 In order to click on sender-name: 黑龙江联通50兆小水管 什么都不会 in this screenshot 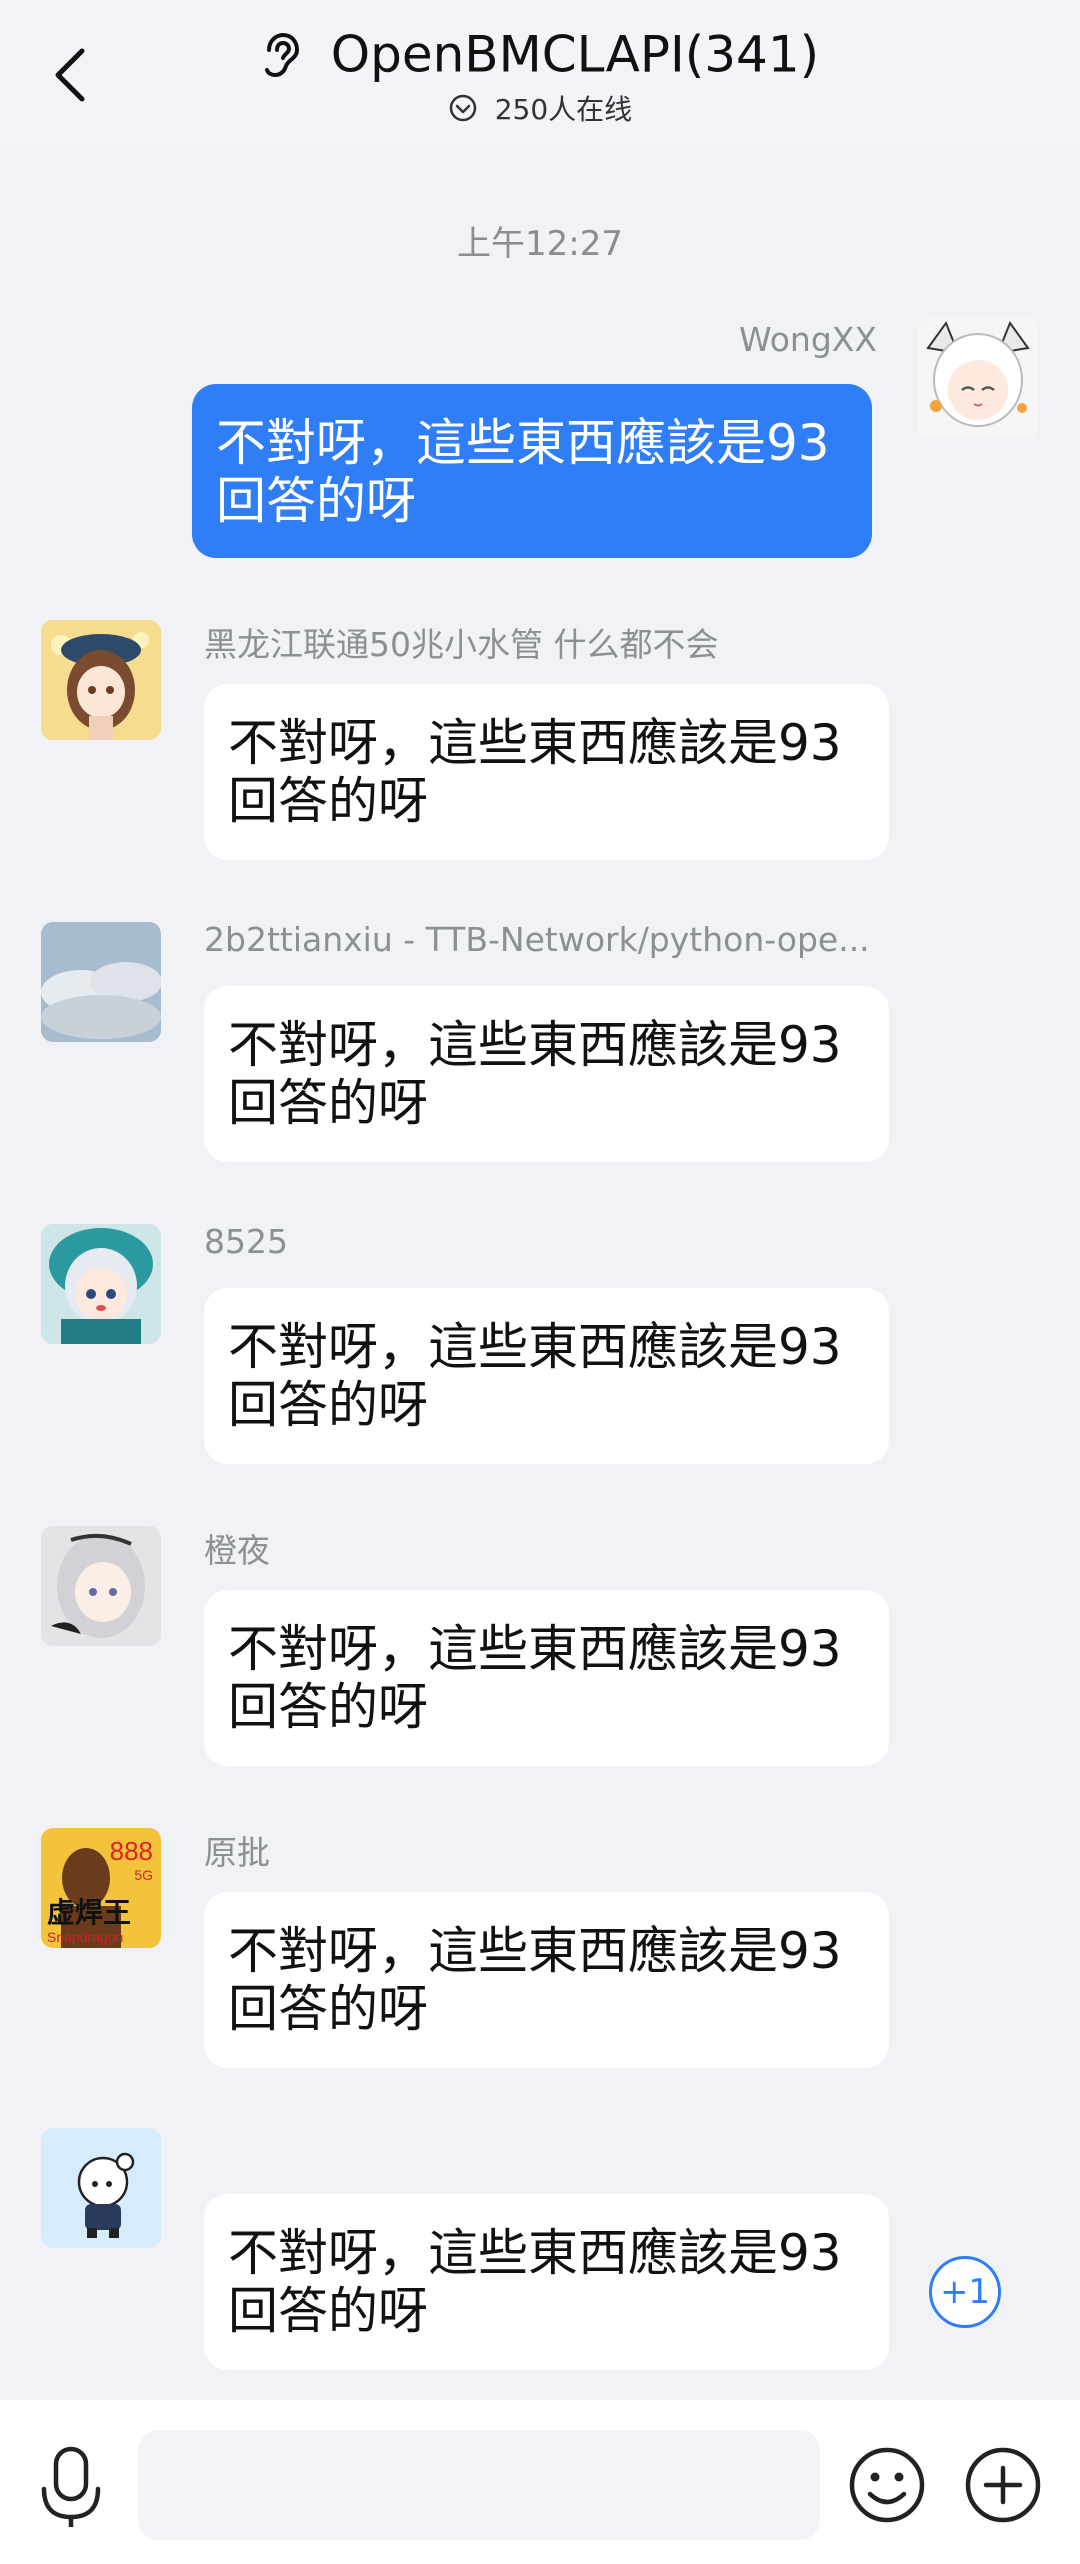, I will do `click(461, 644)`.